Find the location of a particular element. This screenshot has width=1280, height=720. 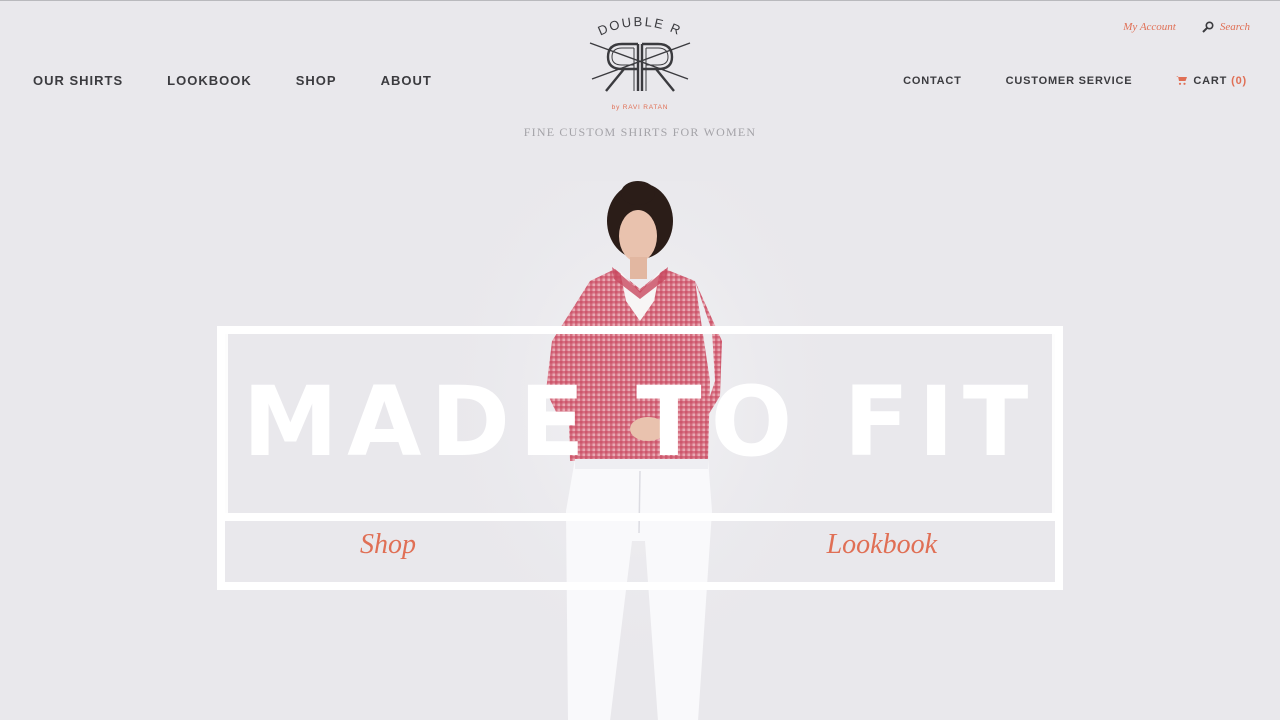

main-nav: OUR SHIRTS LOOKBOOK SHOP ABOUT is located at coordinates (232, 80).